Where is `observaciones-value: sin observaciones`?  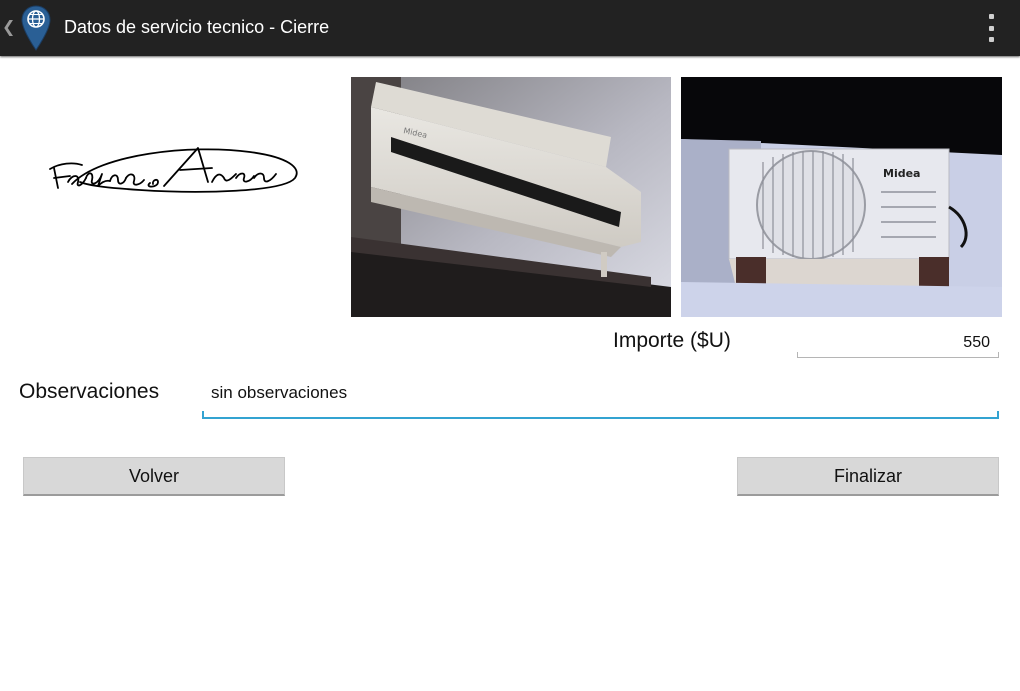 observaciones-value: sin observaciones is located at coordinates (279, 392).